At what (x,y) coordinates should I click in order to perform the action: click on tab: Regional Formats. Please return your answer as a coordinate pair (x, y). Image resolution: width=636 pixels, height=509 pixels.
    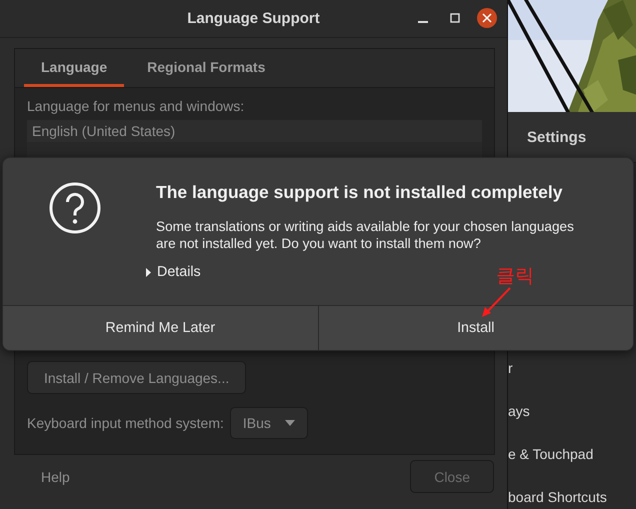
    Looking at the image, I should click on (206, 68).